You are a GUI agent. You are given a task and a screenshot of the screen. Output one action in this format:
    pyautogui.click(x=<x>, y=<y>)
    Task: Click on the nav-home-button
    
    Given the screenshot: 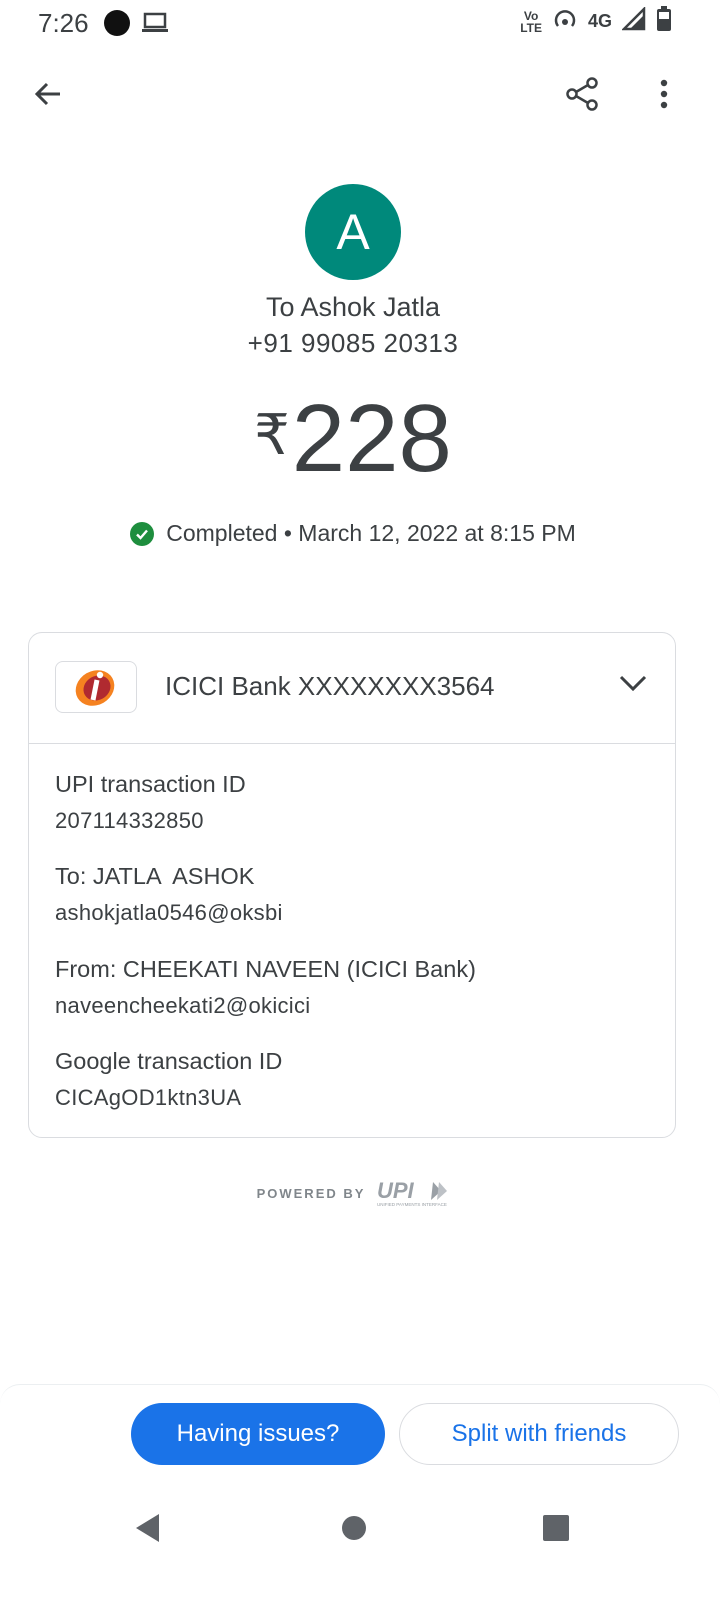 What is the action you would take?
    pyautogui.click(x=354, y=1528)
    